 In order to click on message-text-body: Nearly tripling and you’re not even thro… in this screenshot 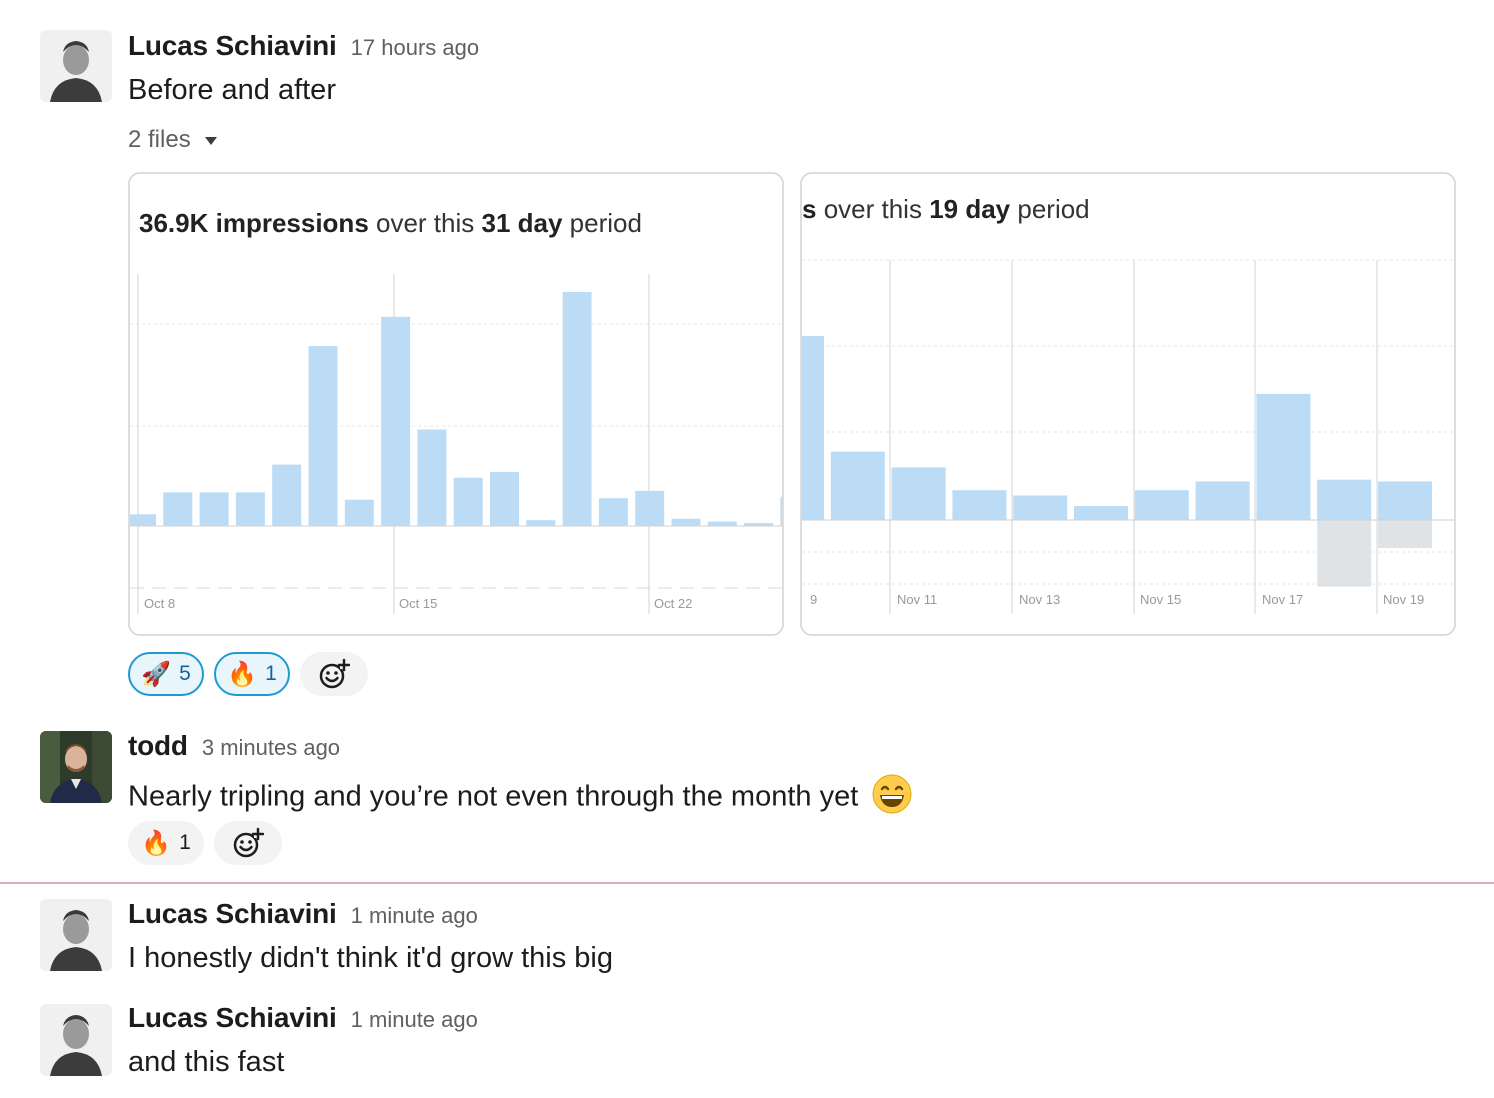, I will do `click(493, 796)`.